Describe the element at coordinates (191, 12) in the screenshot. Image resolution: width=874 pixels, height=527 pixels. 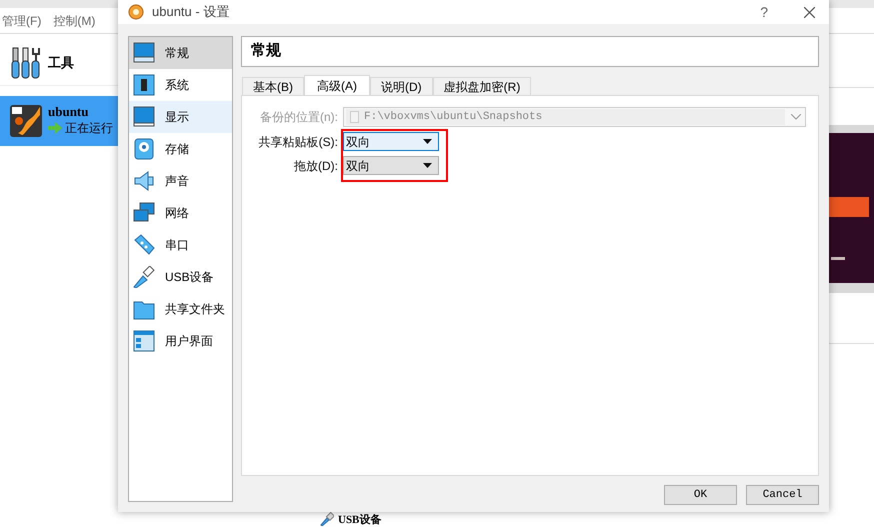
I see `window-title: ubuntu - 设置` at that location.